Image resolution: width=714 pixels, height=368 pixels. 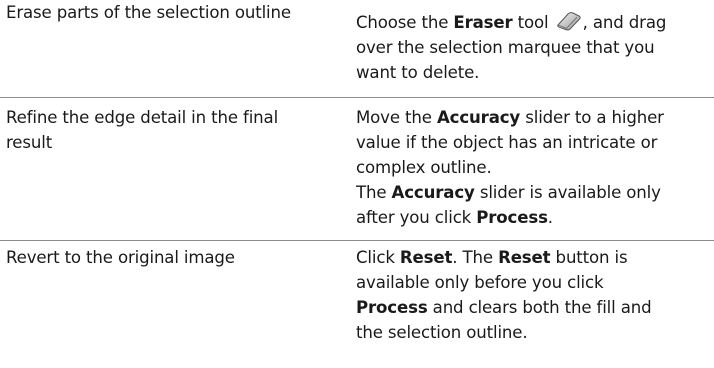 I want to click on description-line: Choose the Eraser tool , and drag, so click(x=533, y=22).